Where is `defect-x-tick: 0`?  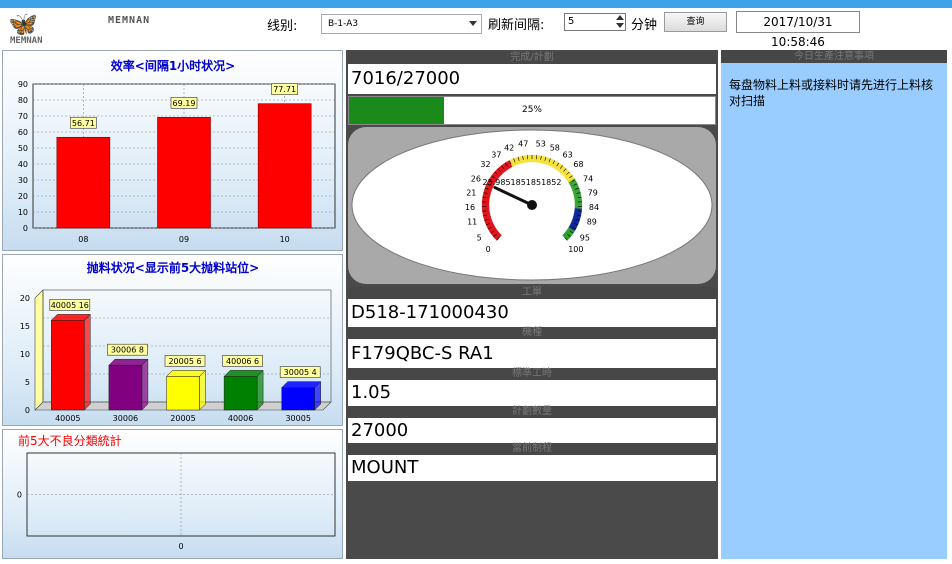 defect-x-tick: 0 is located at coordinates (180, 546).